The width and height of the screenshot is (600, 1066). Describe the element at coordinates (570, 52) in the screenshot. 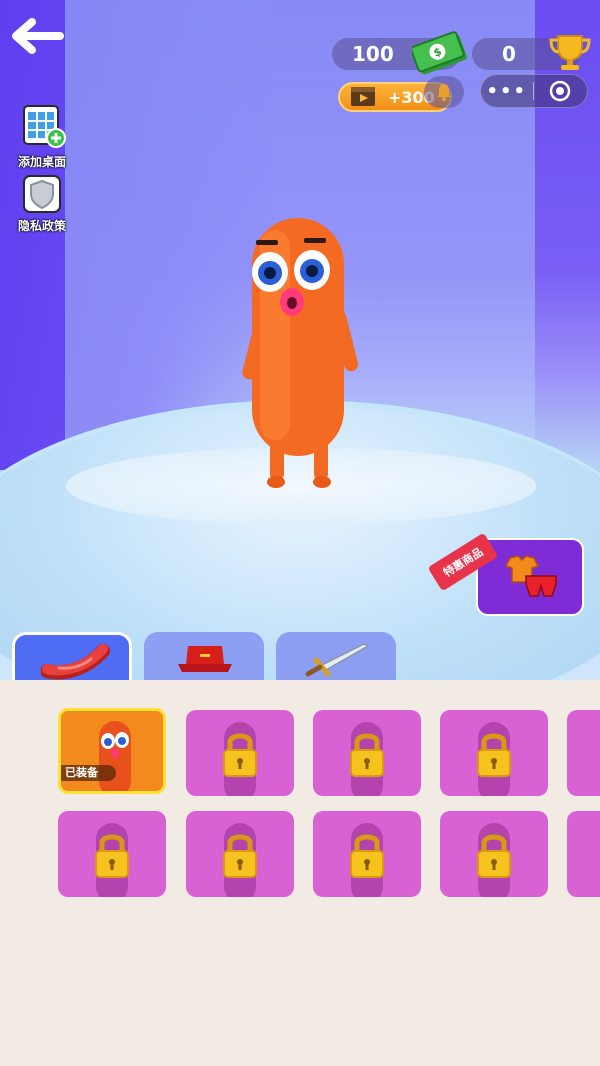

I see `trophy-icon` at that location.